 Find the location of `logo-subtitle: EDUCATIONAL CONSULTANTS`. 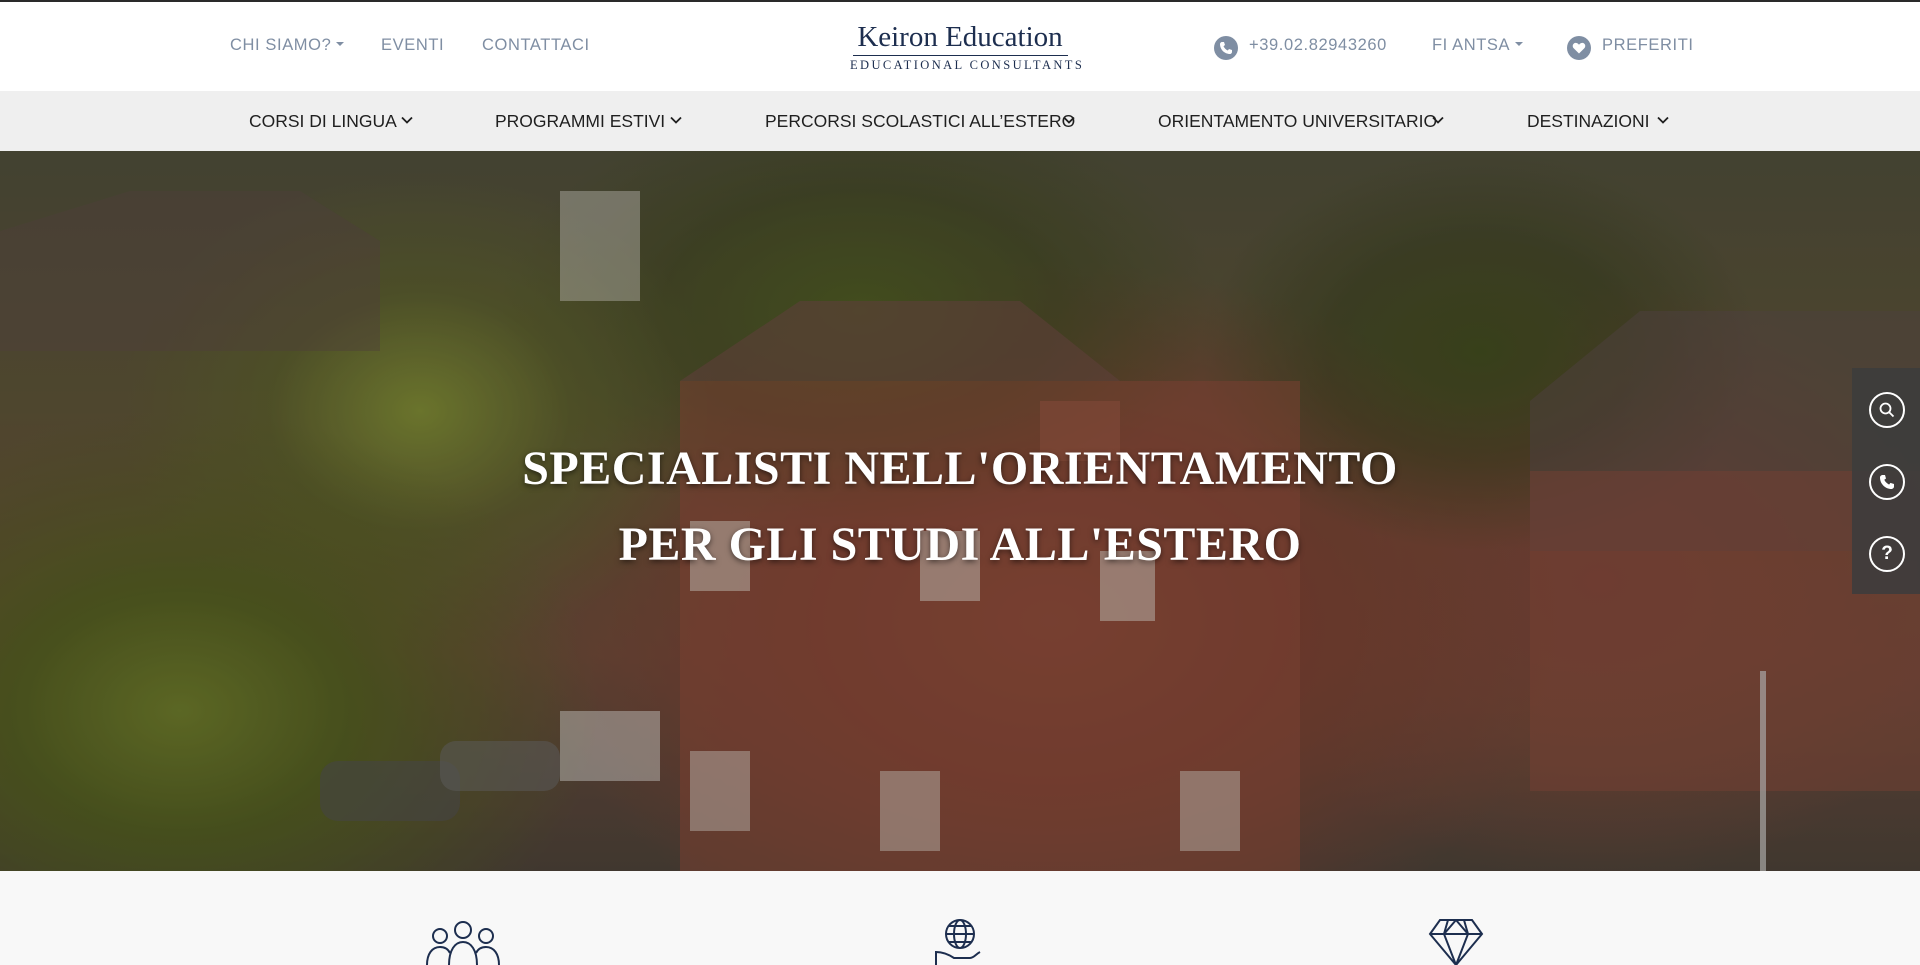

logo-subtitle: EDUCATIONAL CONSULTANTS is located at coordinates (967, 65).